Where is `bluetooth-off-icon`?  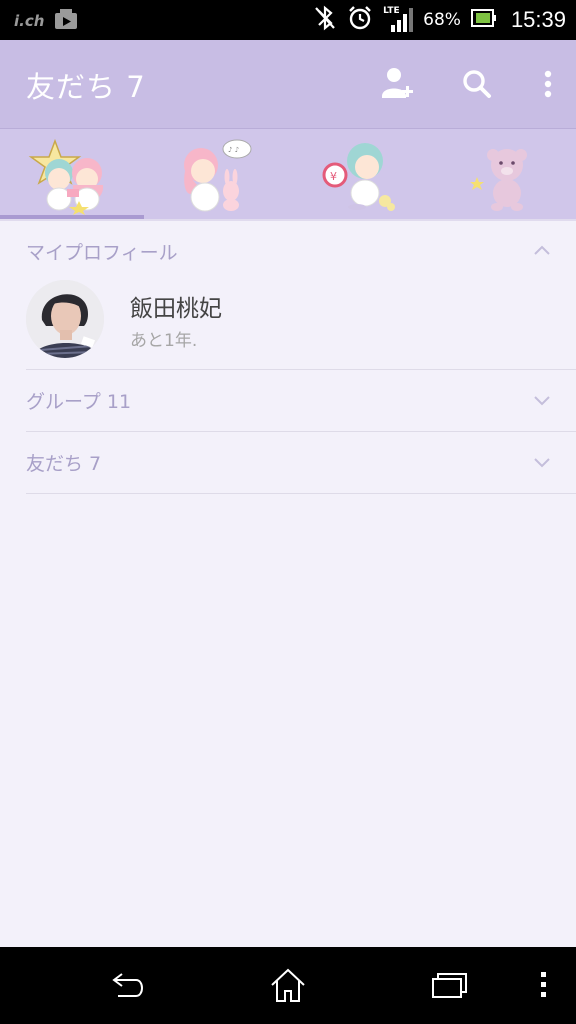
bluetooth-off-icon is located at coordinates (325, 20).